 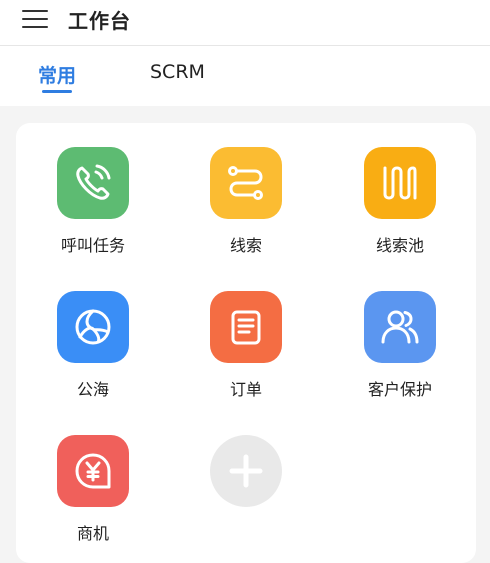 I want to click on app-label: 公海, so click(x=92, y=389).